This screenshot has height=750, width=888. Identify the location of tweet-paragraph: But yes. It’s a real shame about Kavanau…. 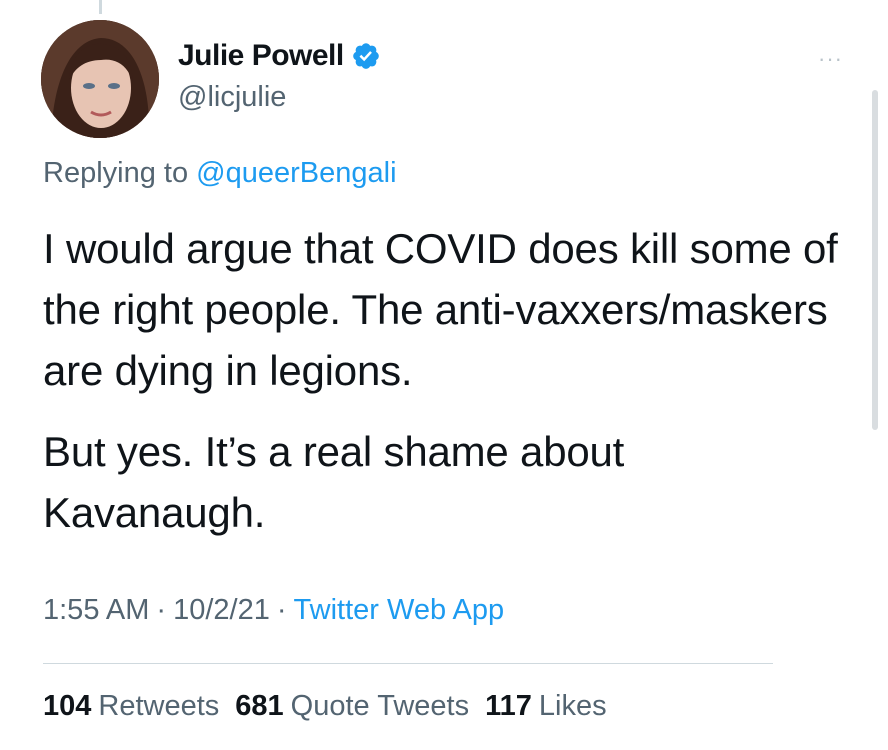
(334, 482).